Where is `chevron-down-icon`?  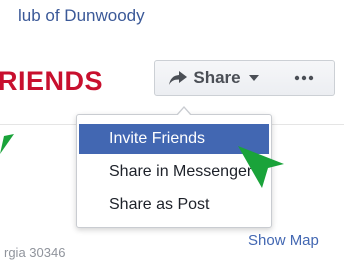
chevron-down-icon is located at coordinates (253, 78).